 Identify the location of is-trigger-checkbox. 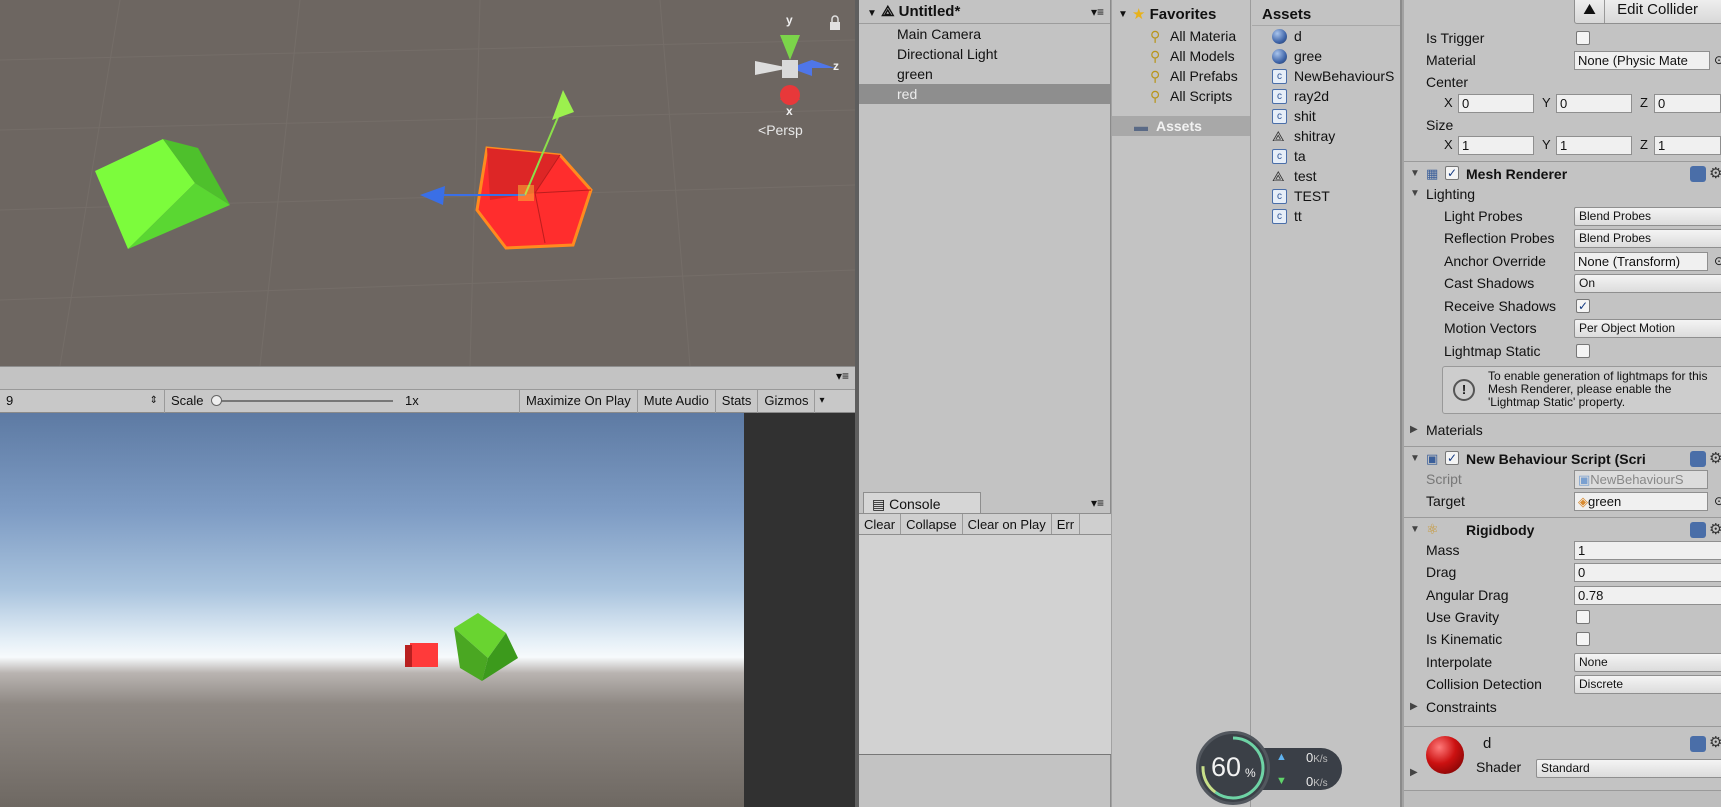
(1583, 38).